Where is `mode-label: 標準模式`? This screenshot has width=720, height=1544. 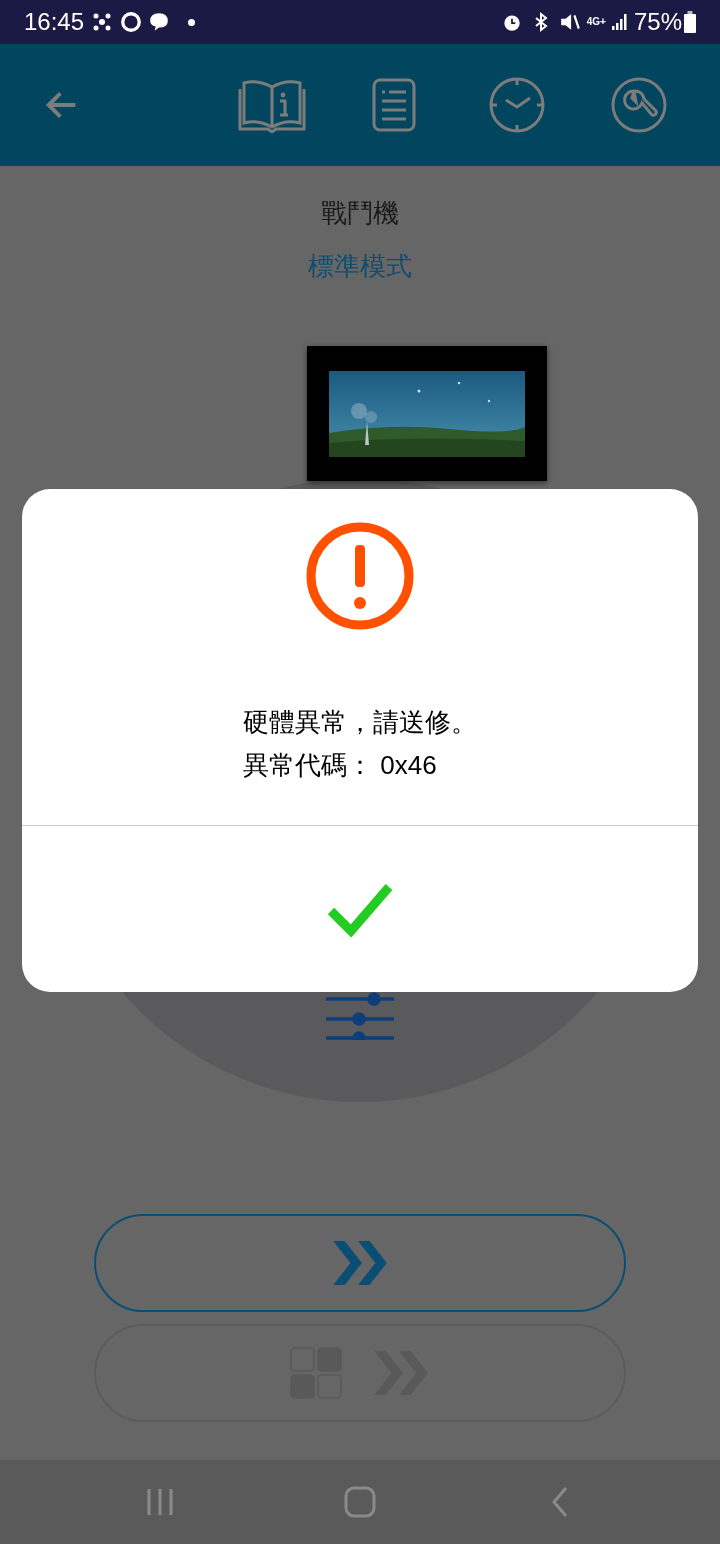
mode-label: 標準模式 is located at coordinates (360, 266).